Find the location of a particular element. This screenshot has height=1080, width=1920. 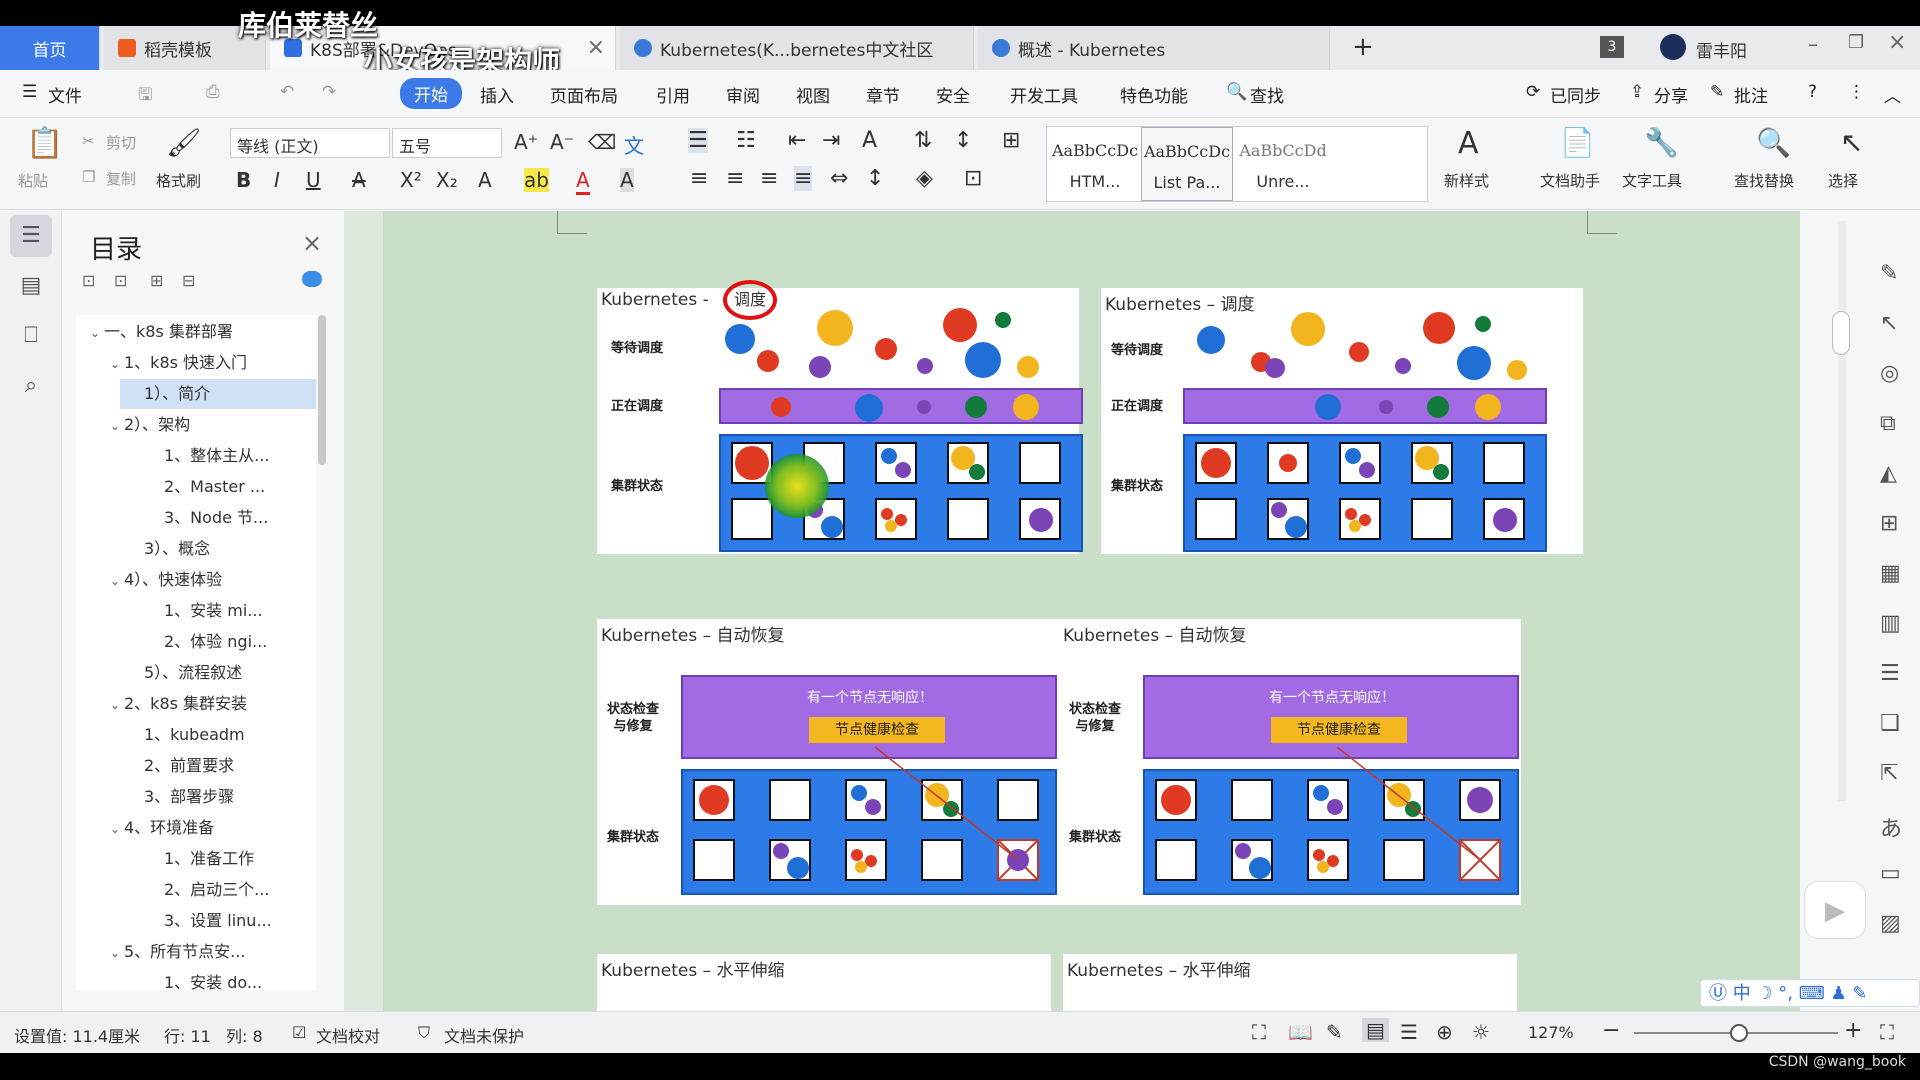

char-shading-icon: A is located at coordinates (627, 180).